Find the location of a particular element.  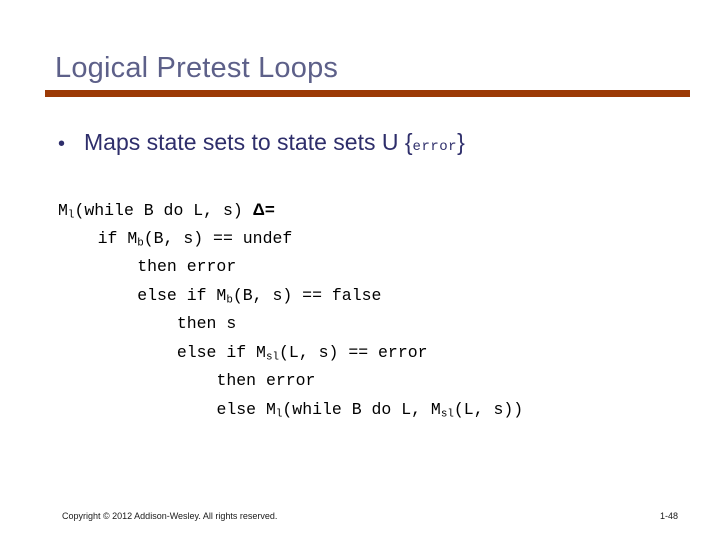

code-line: else if Msl(L, s) == error is located at coordinates (290, 353).